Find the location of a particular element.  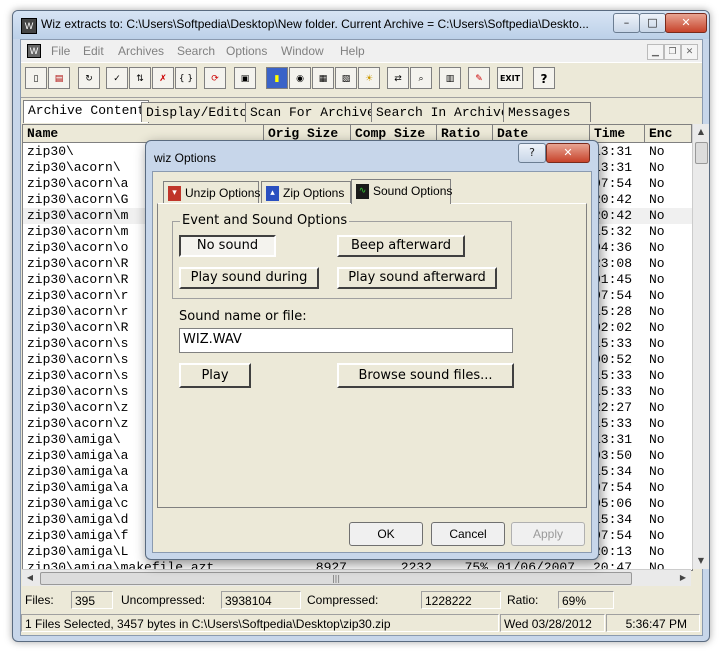

tab-sound-options: ∿ Sound Options is located at coordinates (402, 191).